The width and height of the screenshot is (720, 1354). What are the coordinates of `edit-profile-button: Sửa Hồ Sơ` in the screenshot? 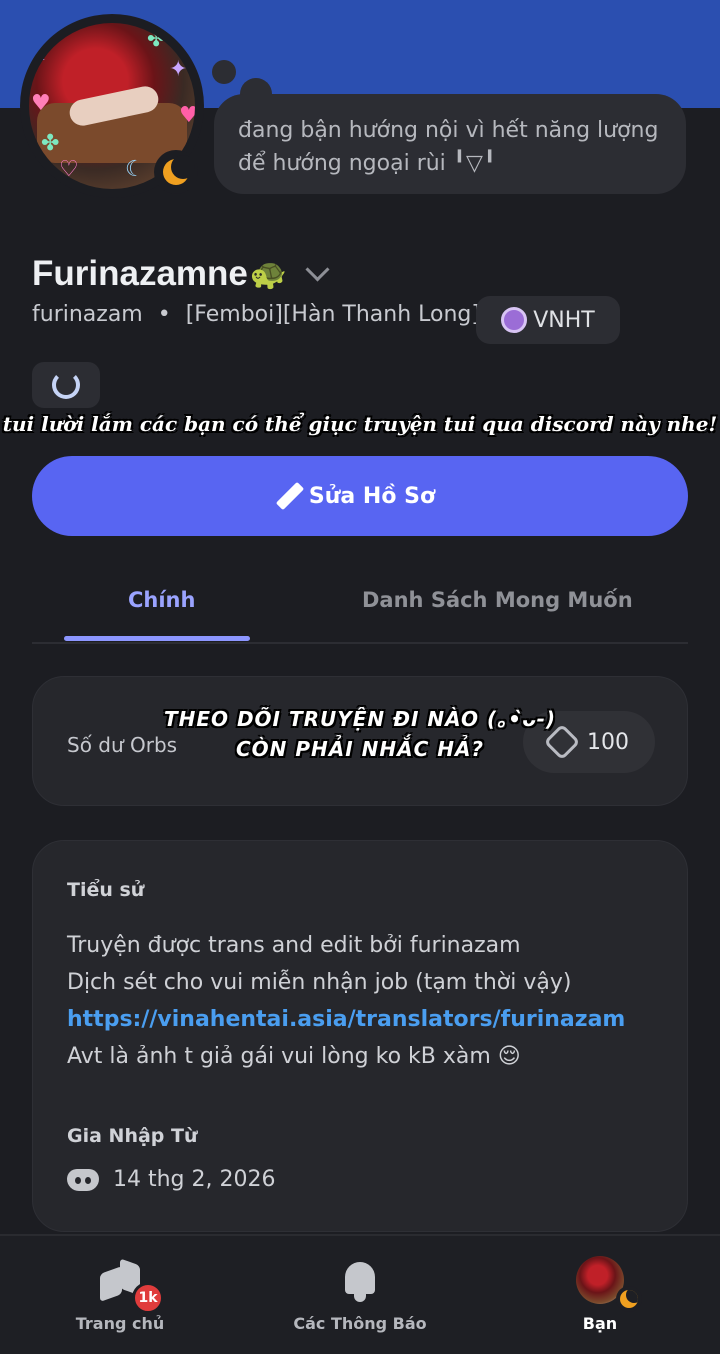 It's located at (360, 496).